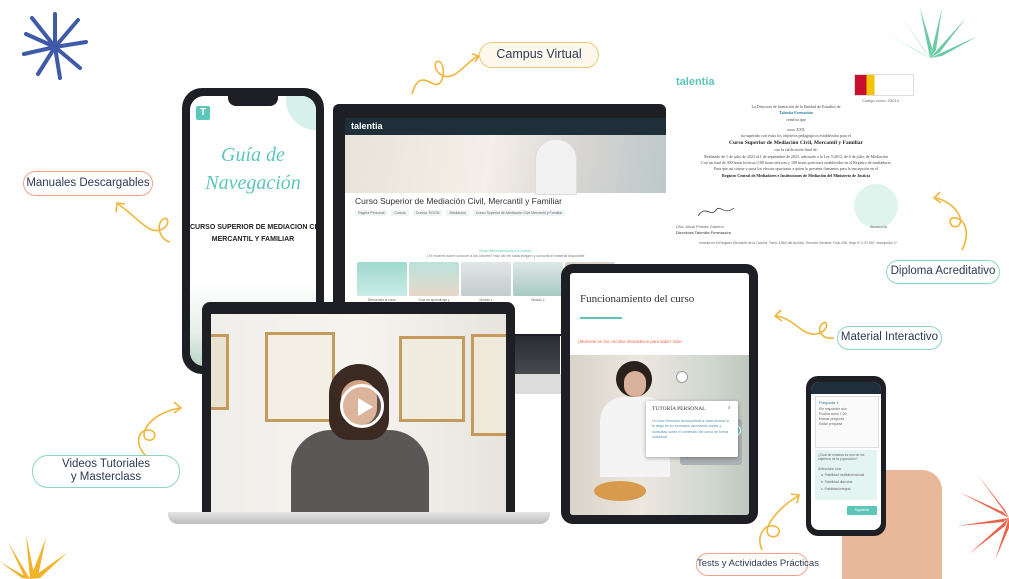 The image size is (1009, 579). Describe the element at coordinates (34, 556) in the screenshot. I see `gold-burst-decoration` at that location.